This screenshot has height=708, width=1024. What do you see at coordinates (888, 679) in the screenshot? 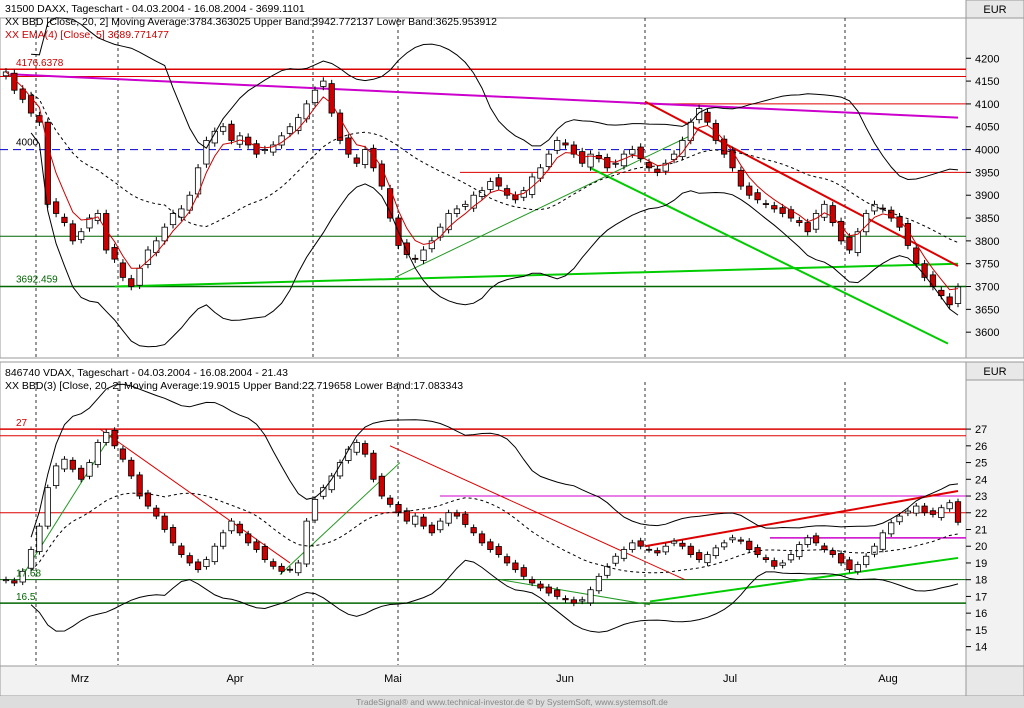
I see `month-label-aug: Aug` at bounding box center [888, 679].